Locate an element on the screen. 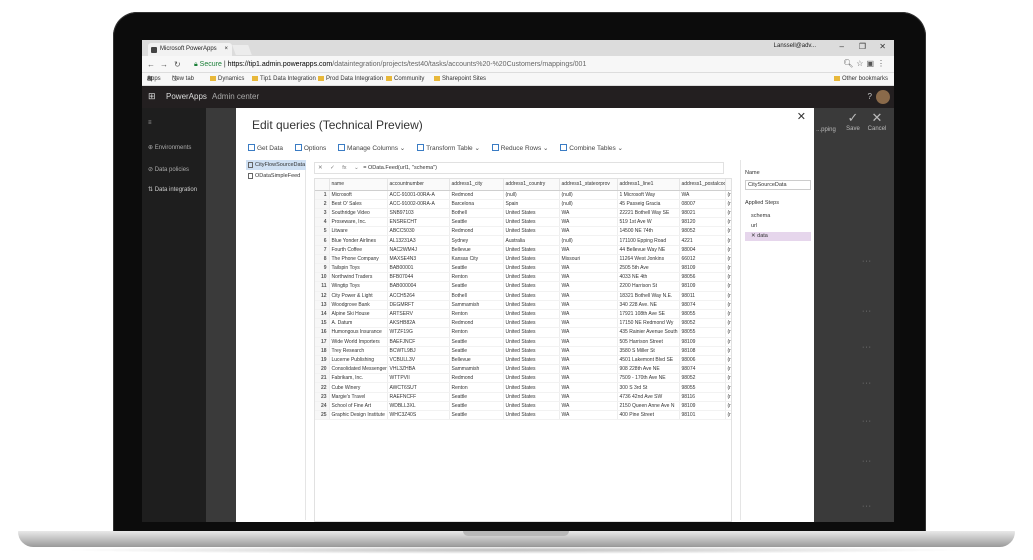 Image resolution: width=1033 pixels, height=560 pixels. table-cell: (null) is located at coordinates (531, 195).